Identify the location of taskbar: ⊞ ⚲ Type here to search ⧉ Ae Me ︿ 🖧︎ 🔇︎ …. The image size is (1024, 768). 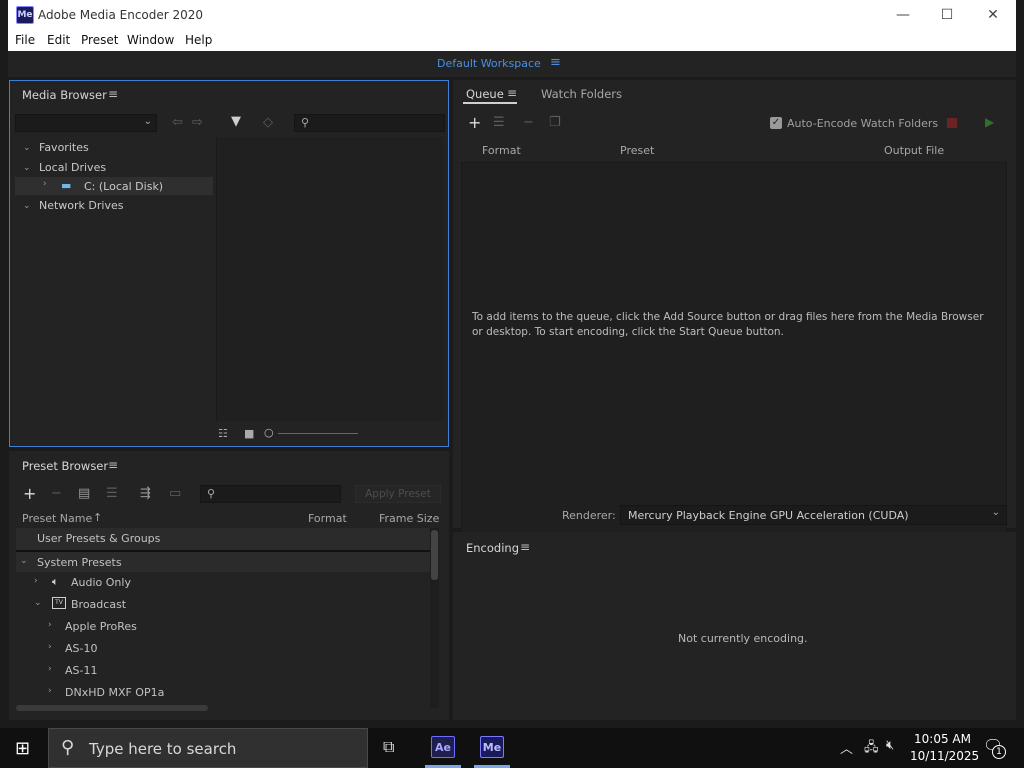
(512, 748).